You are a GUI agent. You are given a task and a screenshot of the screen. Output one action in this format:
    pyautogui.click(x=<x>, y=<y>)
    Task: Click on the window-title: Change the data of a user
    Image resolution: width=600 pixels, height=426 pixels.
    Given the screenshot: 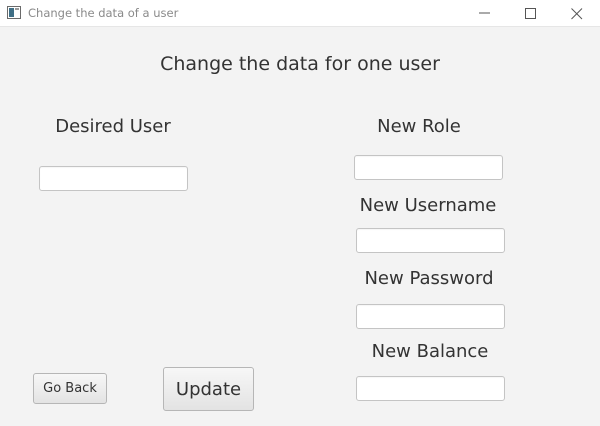 What is the action you would take?
    pyautogui.click(x=103, y=13)
    